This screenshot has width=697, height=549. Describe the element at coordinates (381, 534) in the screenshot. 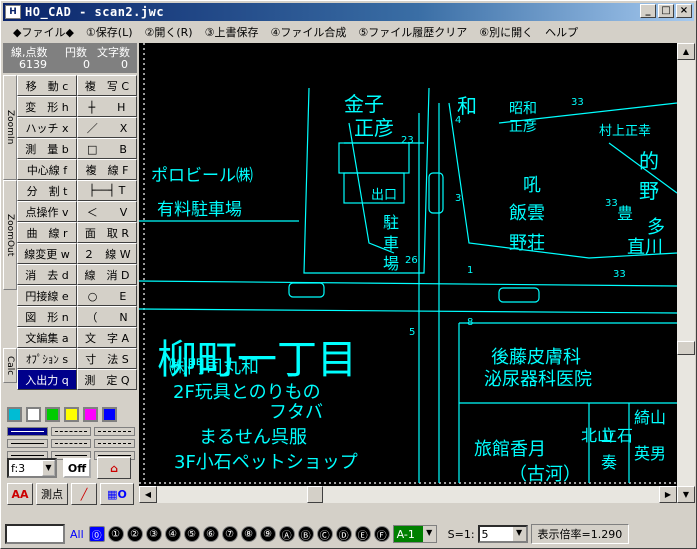

I see `layer-button: Ⓕ` at that location.